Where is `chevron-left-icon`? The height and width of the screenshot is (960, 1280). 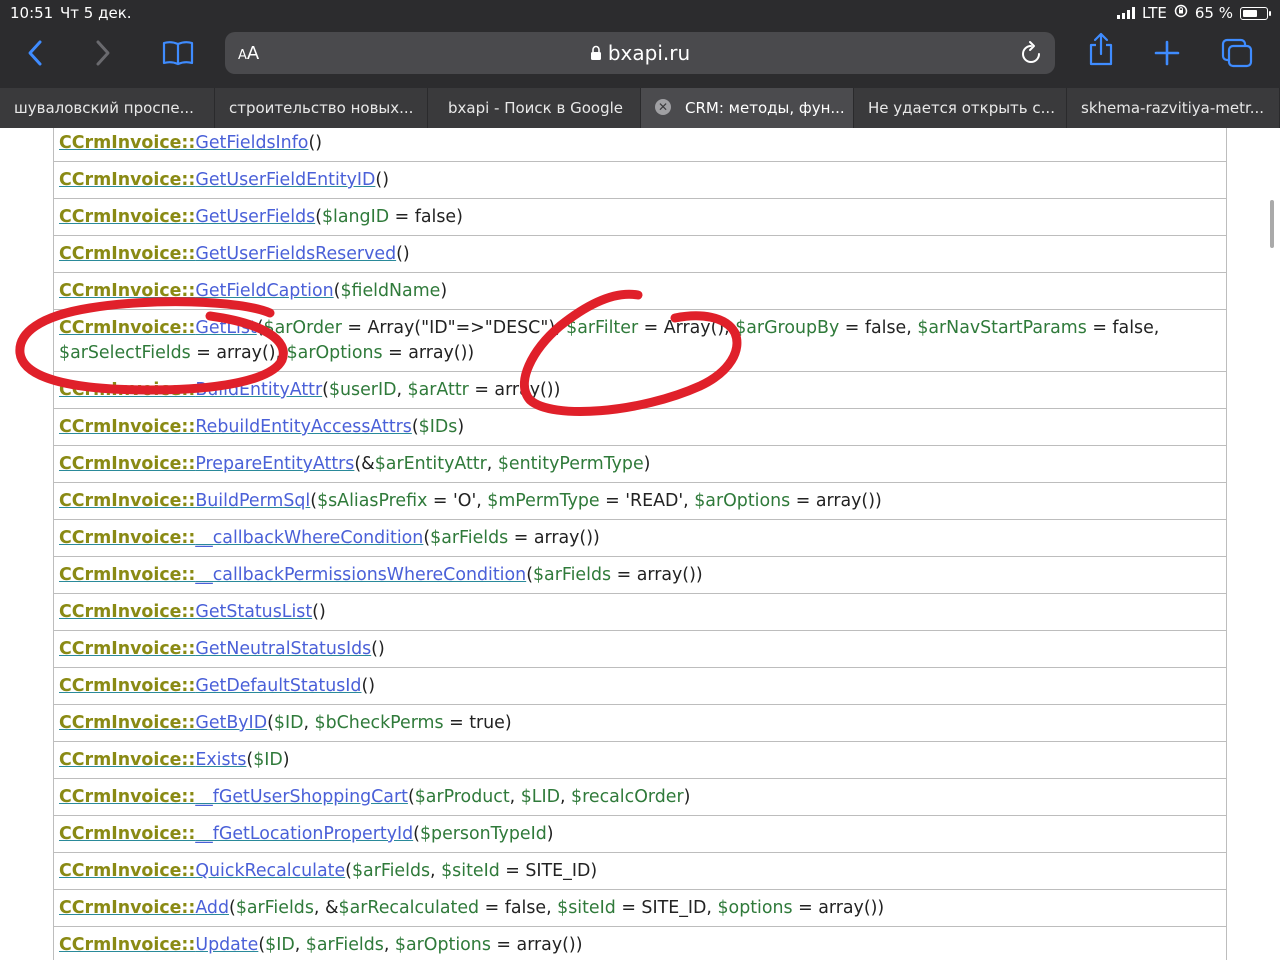 chevron-left-icon is located at coordinates (35, 53).